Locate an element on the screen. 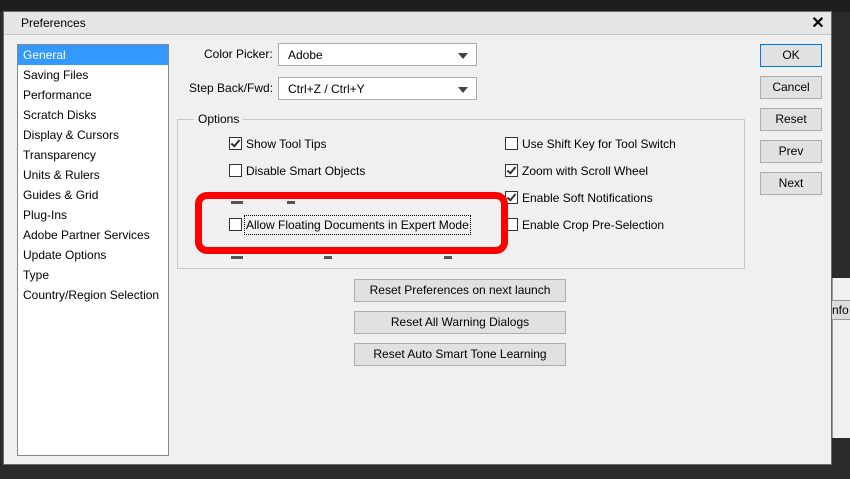 This screenshot has width=850, height=479. title-bar: Preferences ✕ is located at coordinates (417, 23).